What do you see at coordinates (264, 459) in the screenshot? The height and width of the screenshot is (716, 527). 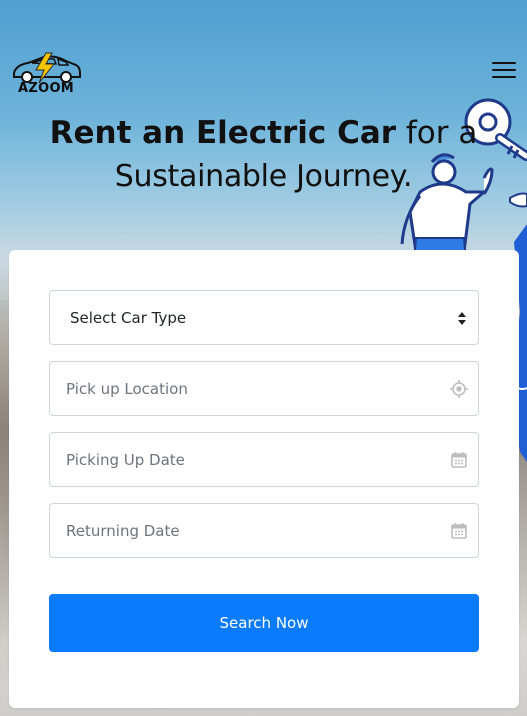 I see `pickup-date-input: Picking Up Date` at bounding box center [264, 459].